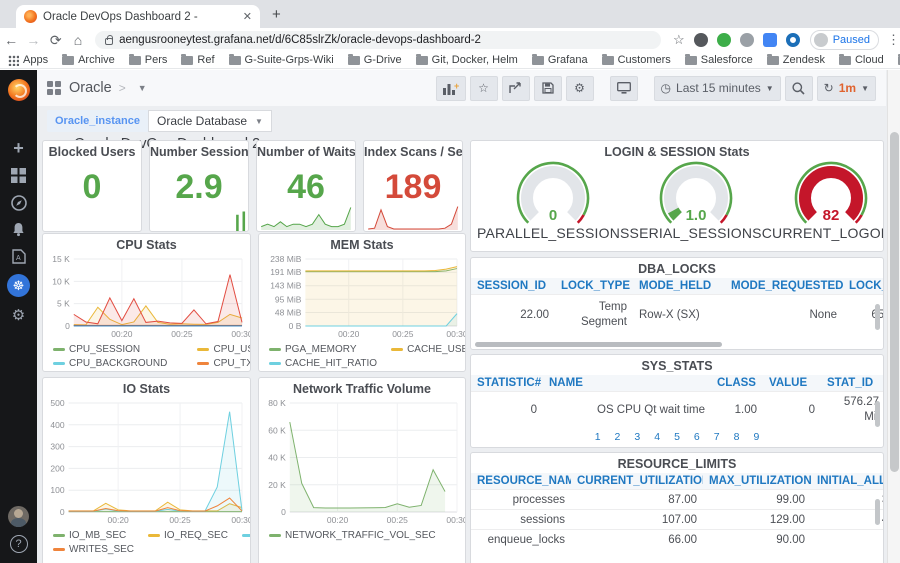  What do you see at coordinates (717, 88) in the screenshot?
I see `time-range-picker: ◷ Last 15 minutes ▼` at bounding box center [717, 88].